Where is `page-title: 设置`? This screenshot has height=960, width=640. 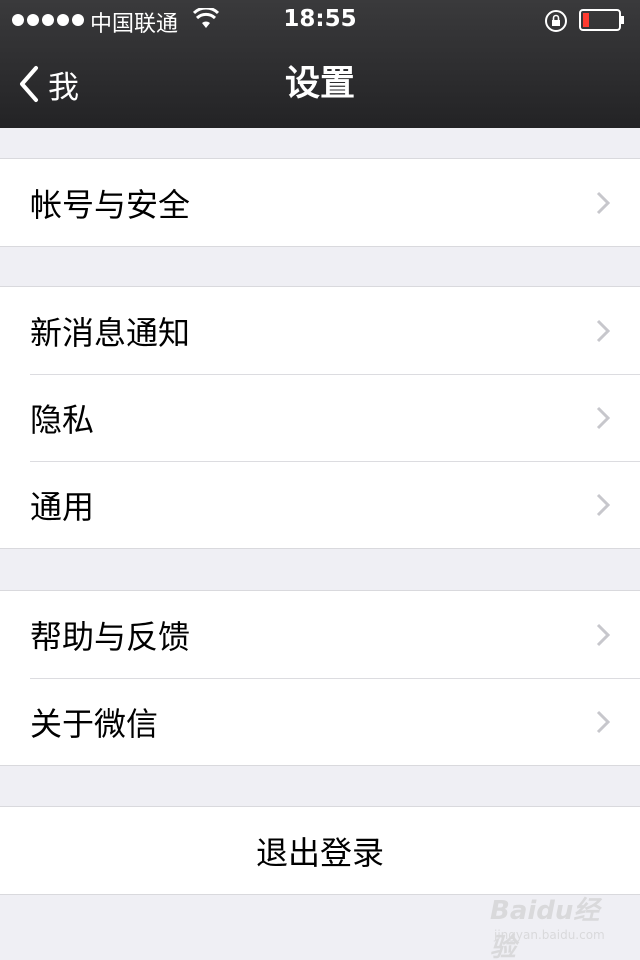 page-title: 设置 is located at coordinates (319, 84).